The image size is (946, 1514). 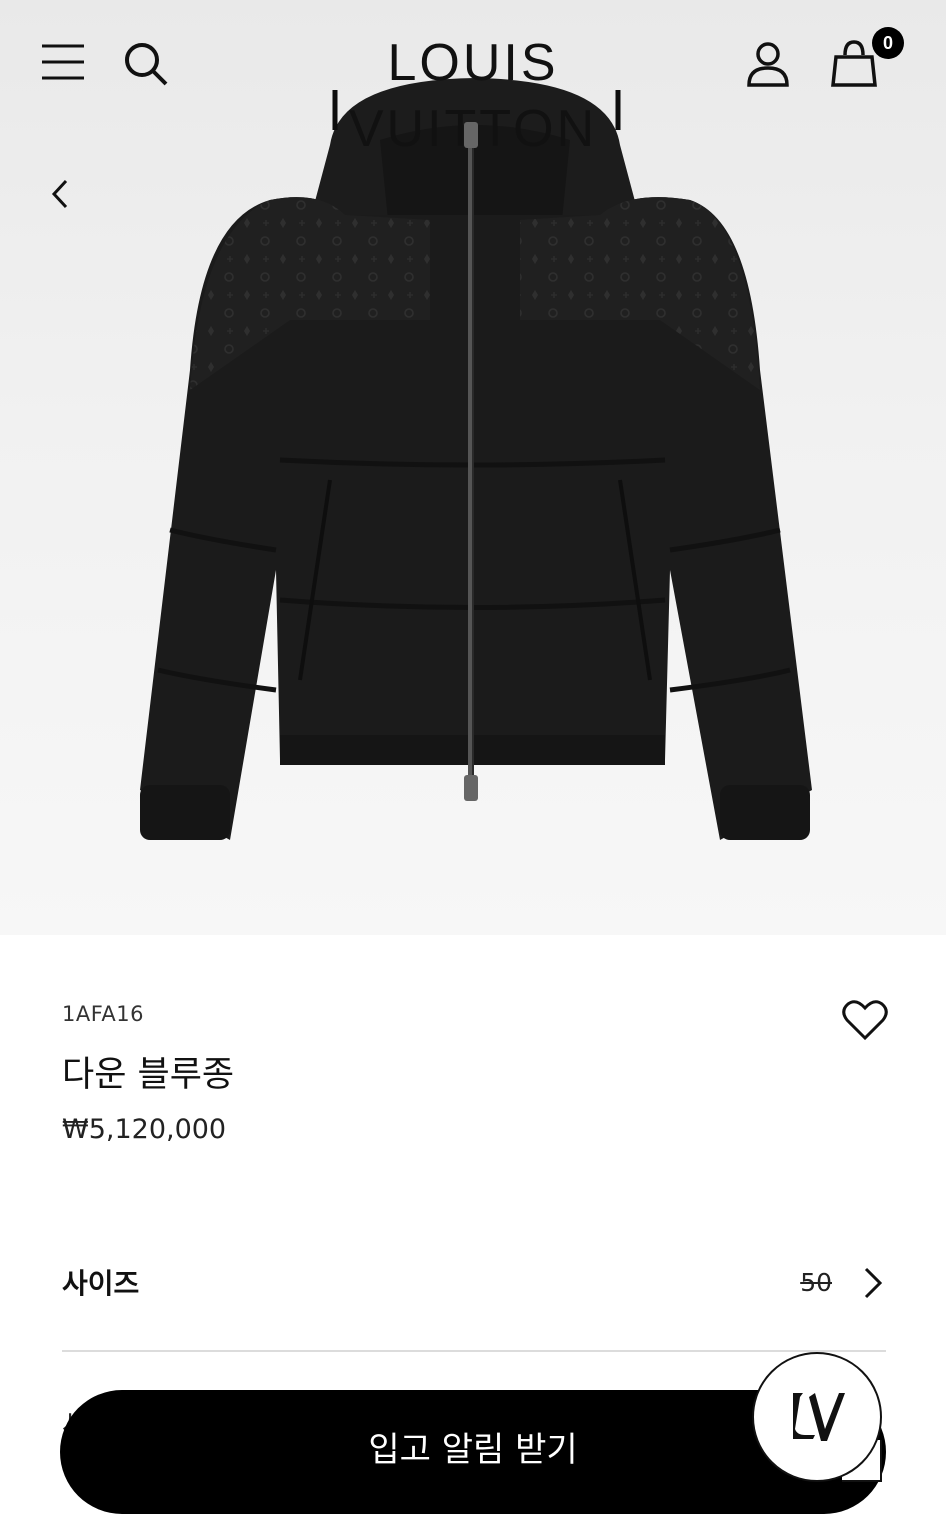 What do you see at coordinates (888, 43) in the screenshot?
I see `bag-count-badge: 0` at bounding box center [888, 43].